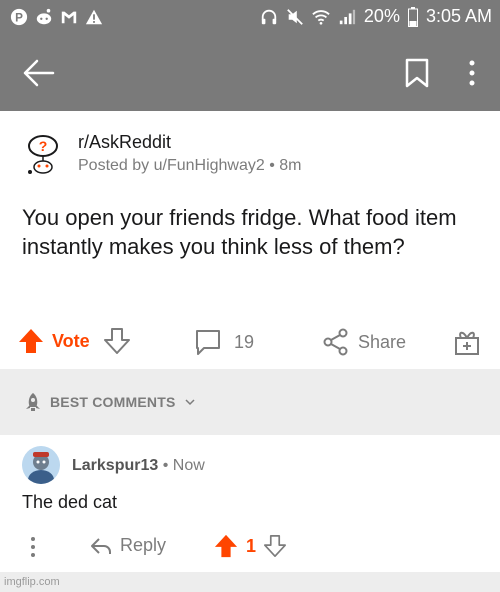 This screenshot has width=500, height=592. Describe the element at coordinates (70, 502) in the screenshot. I see `comment-body: The ded cat` at that location.